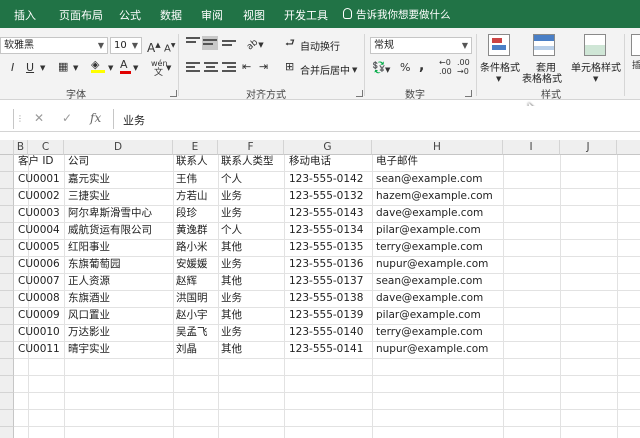 This screenshot has width=640, height=438. I want to click on table-cell: CU0001, so click(39, 179).